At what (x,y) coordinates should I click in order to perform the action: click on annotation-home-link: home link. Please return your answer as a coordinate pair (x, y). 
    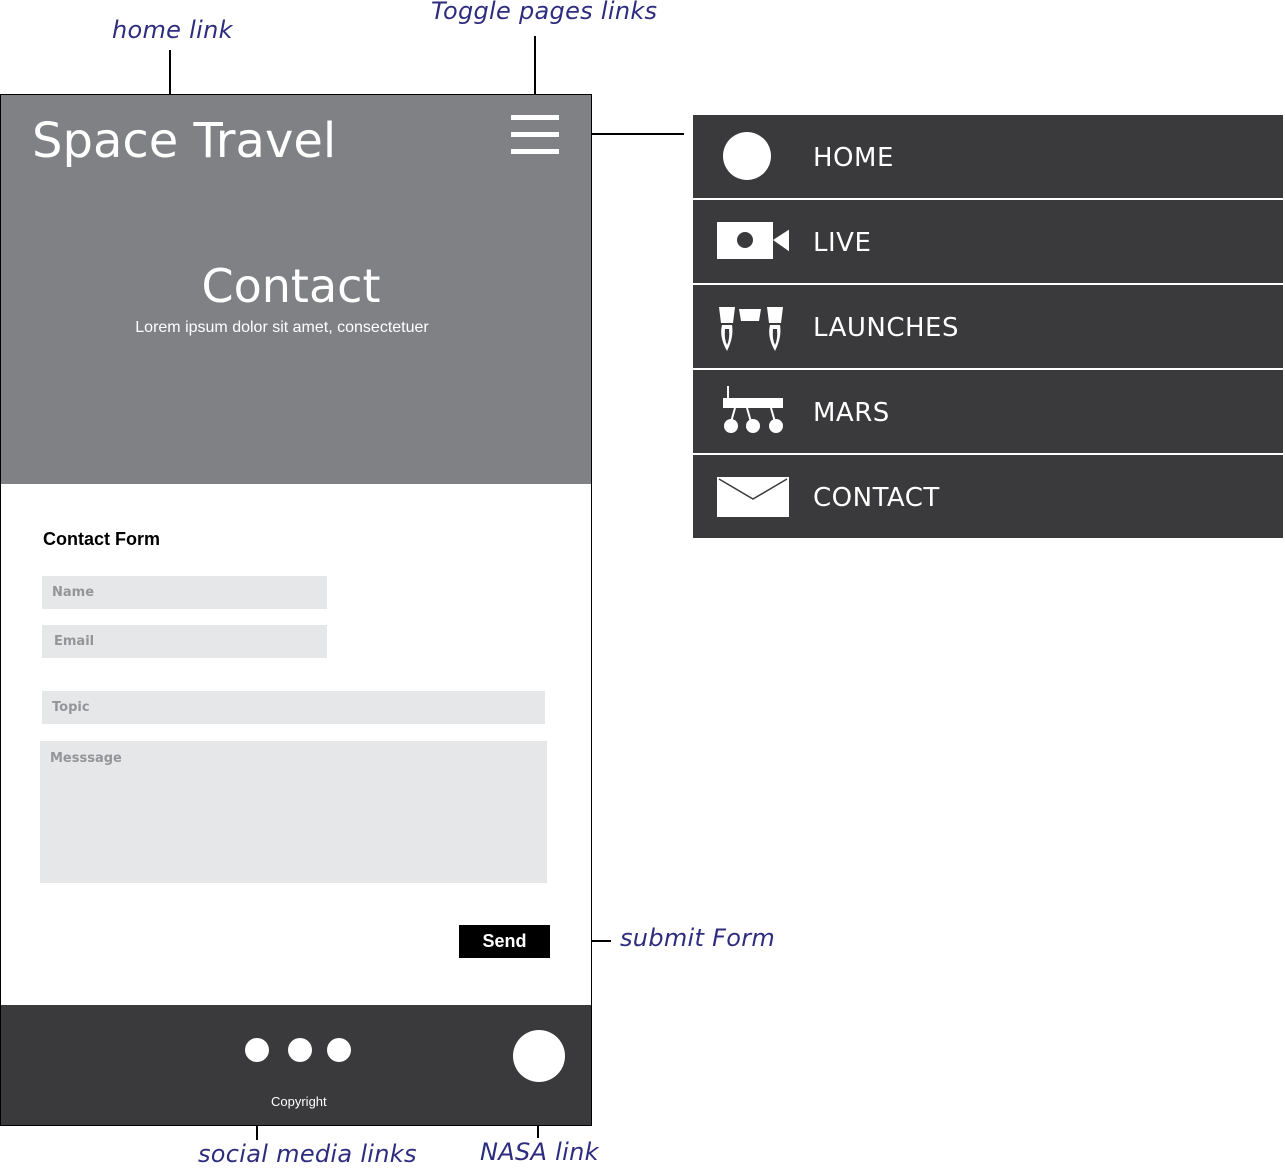
    Looking at the image, I should click on (172, 30).